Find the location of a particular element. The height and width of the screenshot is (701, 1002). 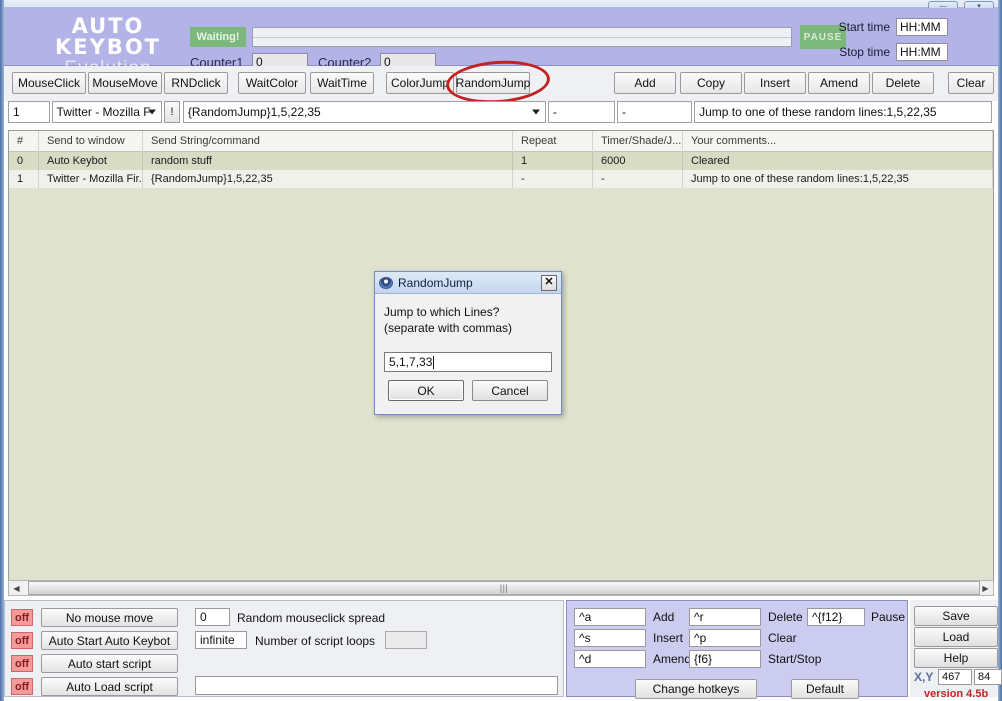

change-hotkeys-button: Change hotkeys is located at coordinates (696, 689).